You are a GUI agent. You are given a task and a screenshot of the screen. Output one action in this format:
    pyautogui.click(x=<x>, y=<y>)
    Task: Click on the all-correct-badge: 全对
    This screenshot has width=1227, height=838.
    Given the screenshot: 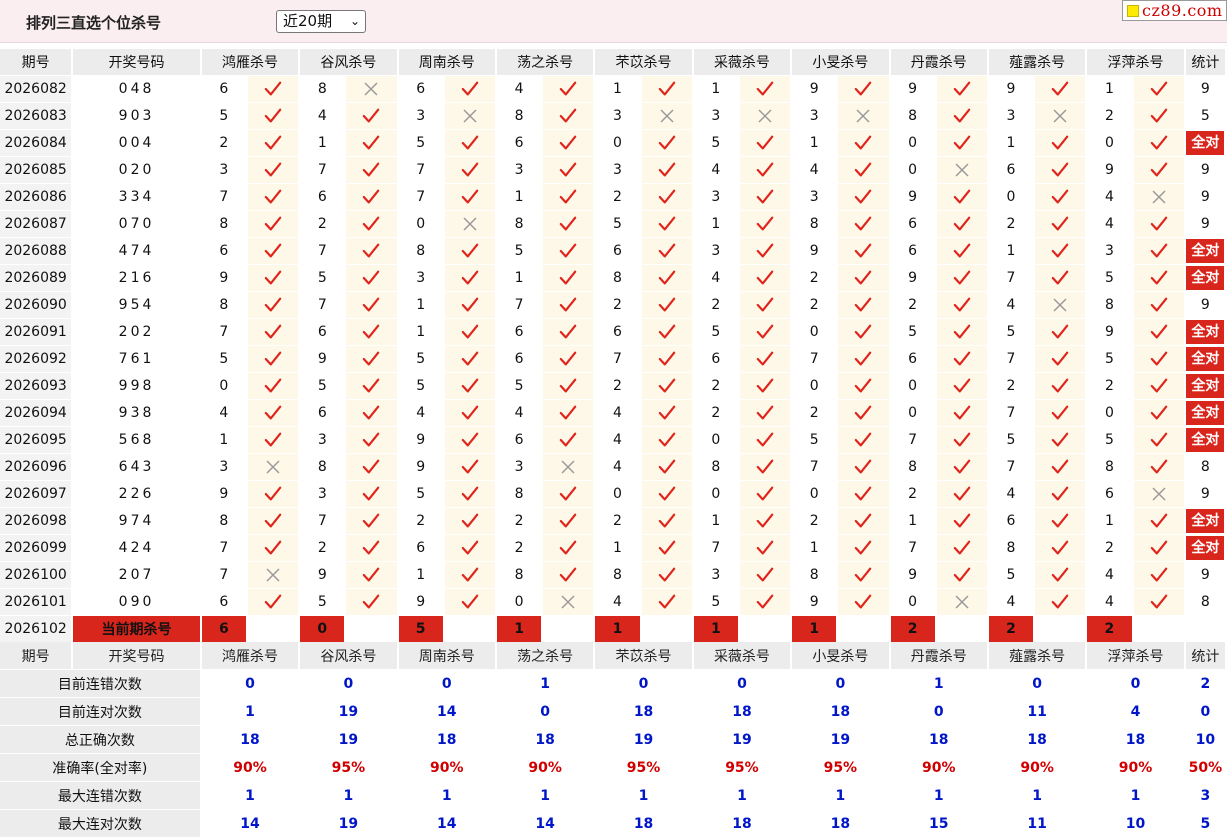 What is the action you would take?
    pyautogui.click(x=1205, y=521)
    